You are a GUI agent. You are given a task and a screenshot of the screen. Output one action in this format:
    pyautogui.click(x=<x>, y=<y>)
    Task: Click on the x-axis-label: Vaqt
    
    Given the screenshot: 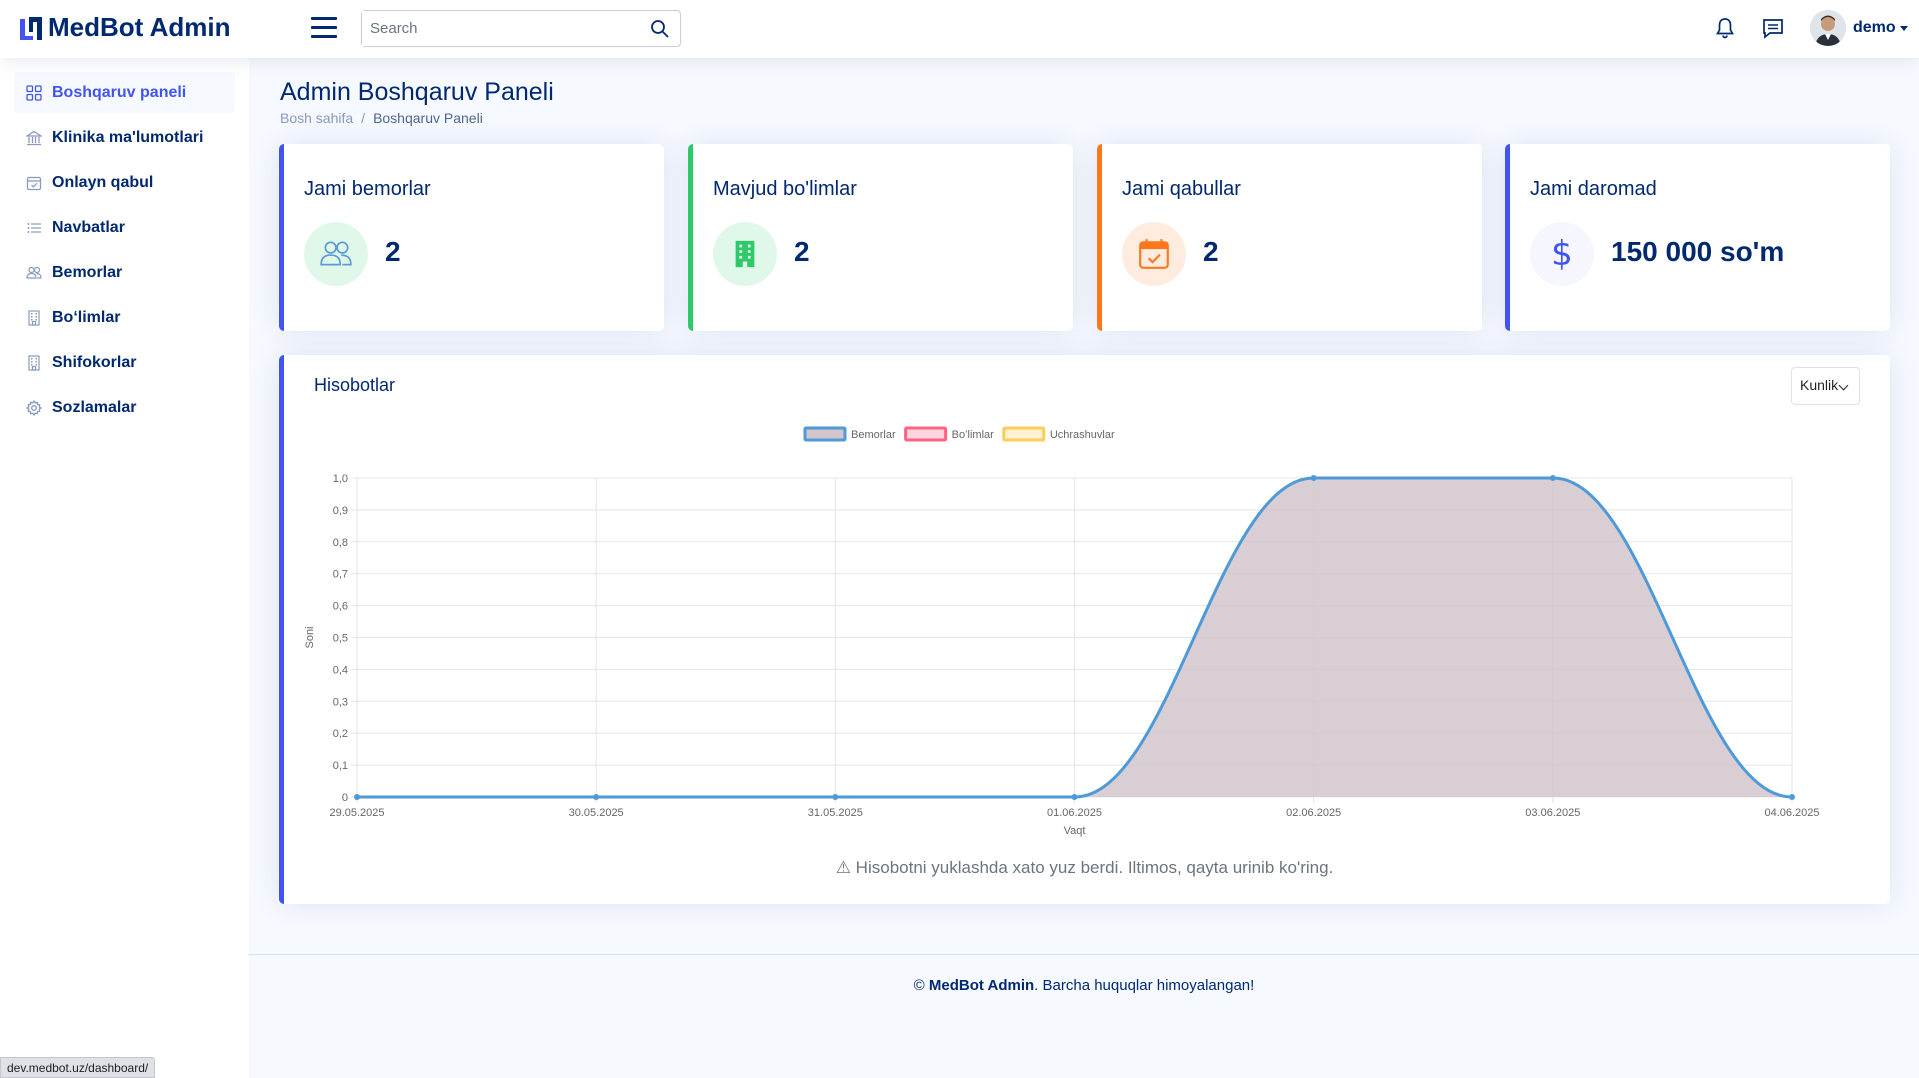 What is the action you would take?
    pyautogui.click(x=1075, y=831)
    